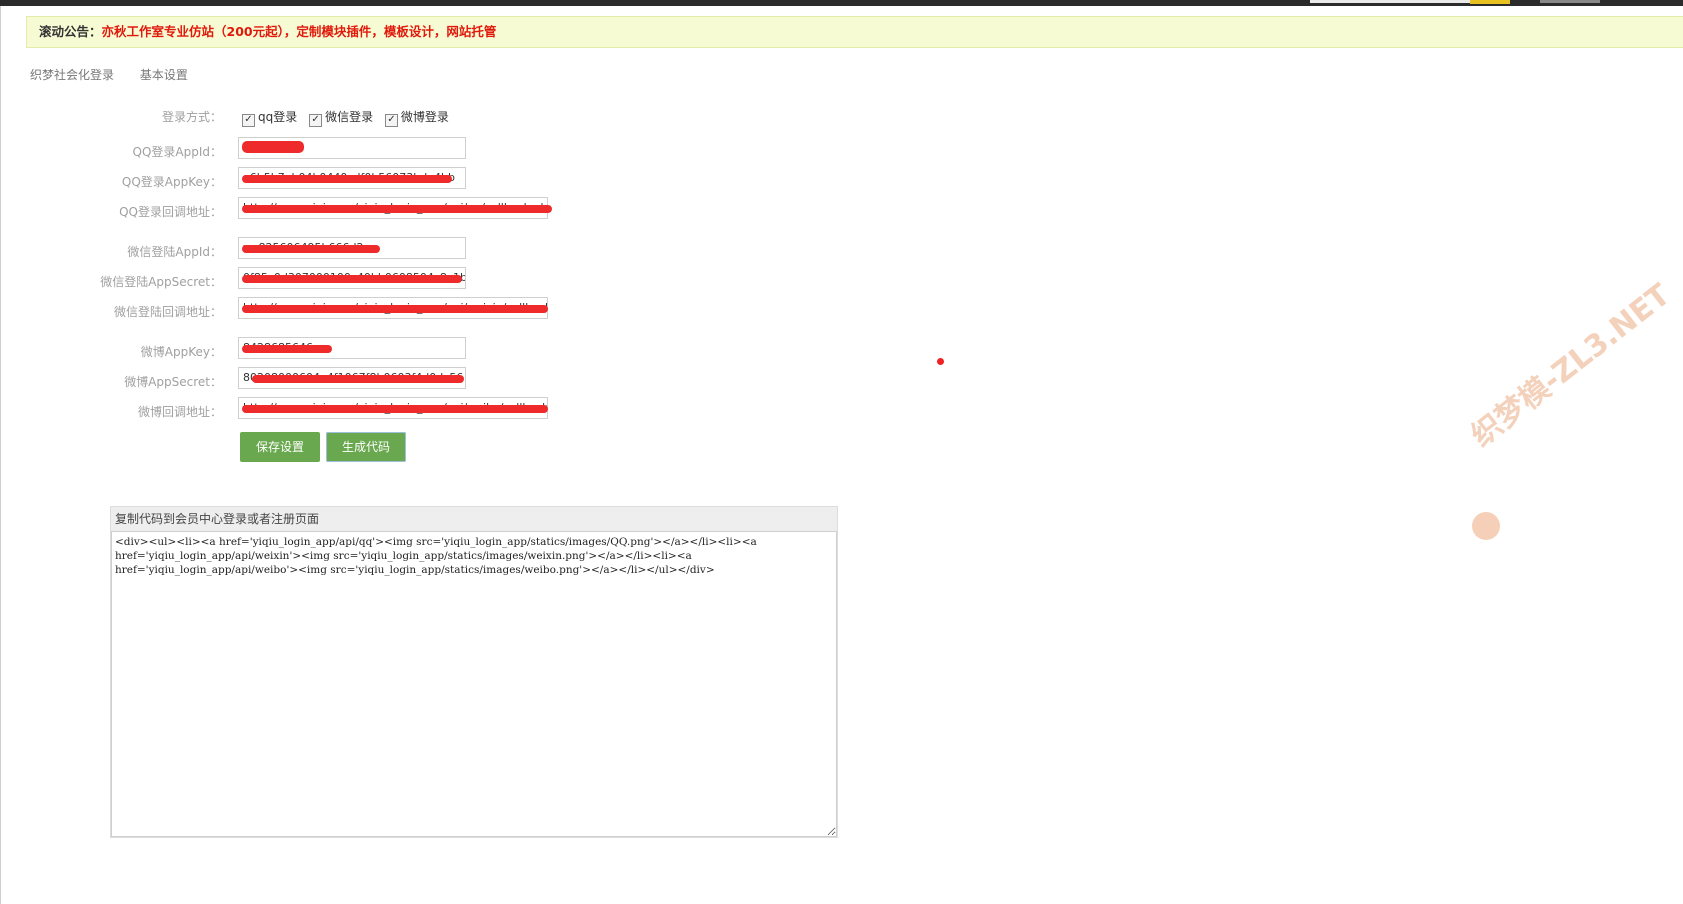  Describe the element at coordinates (72, 75) in the screenshot. I see `tab-social-login: 织梦社会化登录` at that location.